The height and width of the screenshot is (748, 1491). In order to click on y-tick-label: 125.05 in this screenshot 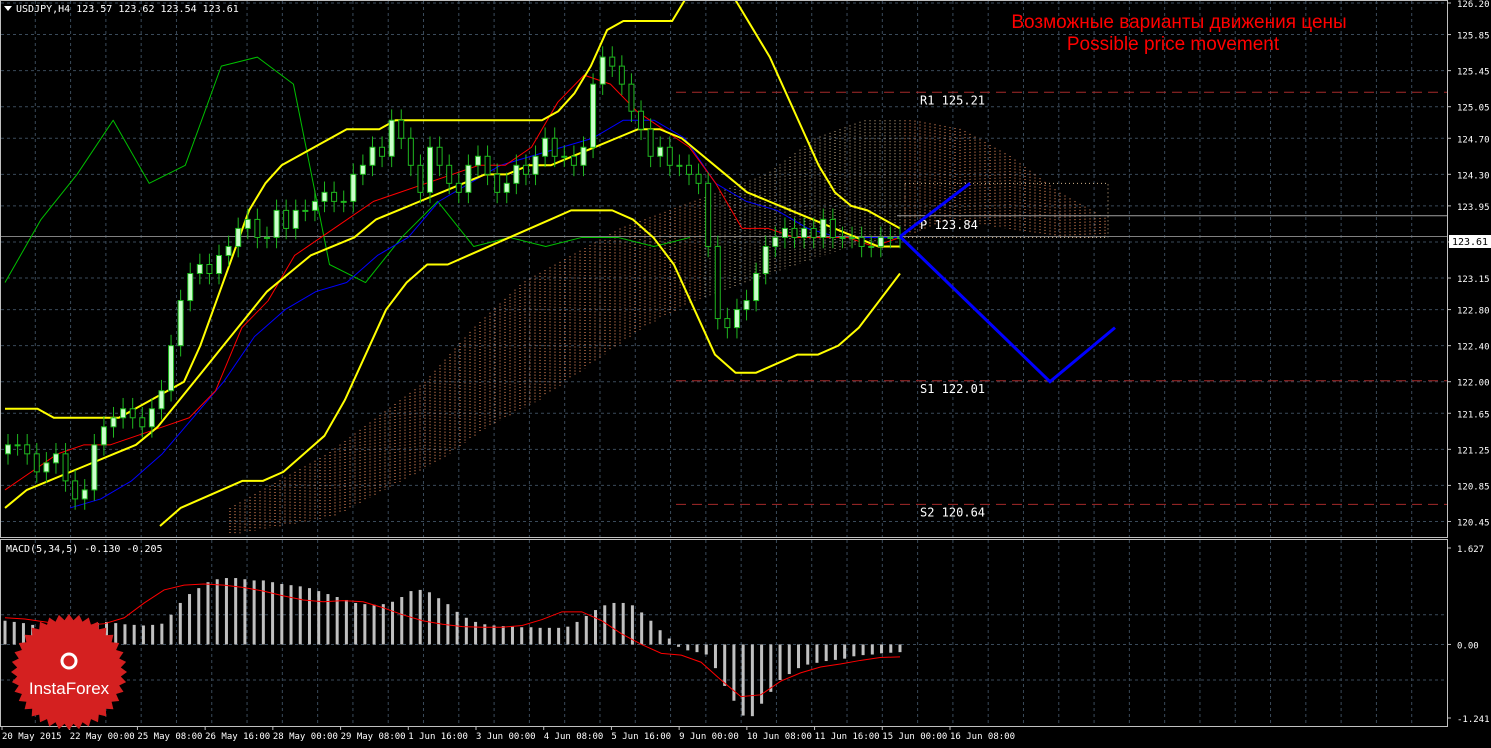, I will do `click(1473, 109)`.